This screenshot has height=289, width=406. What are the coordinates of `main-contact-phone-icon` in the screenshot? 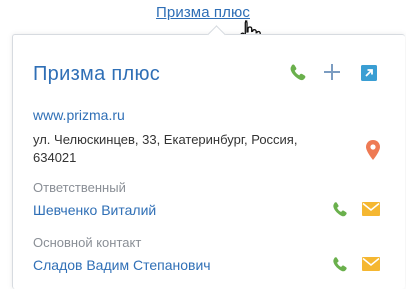 It's located at (340, 264).